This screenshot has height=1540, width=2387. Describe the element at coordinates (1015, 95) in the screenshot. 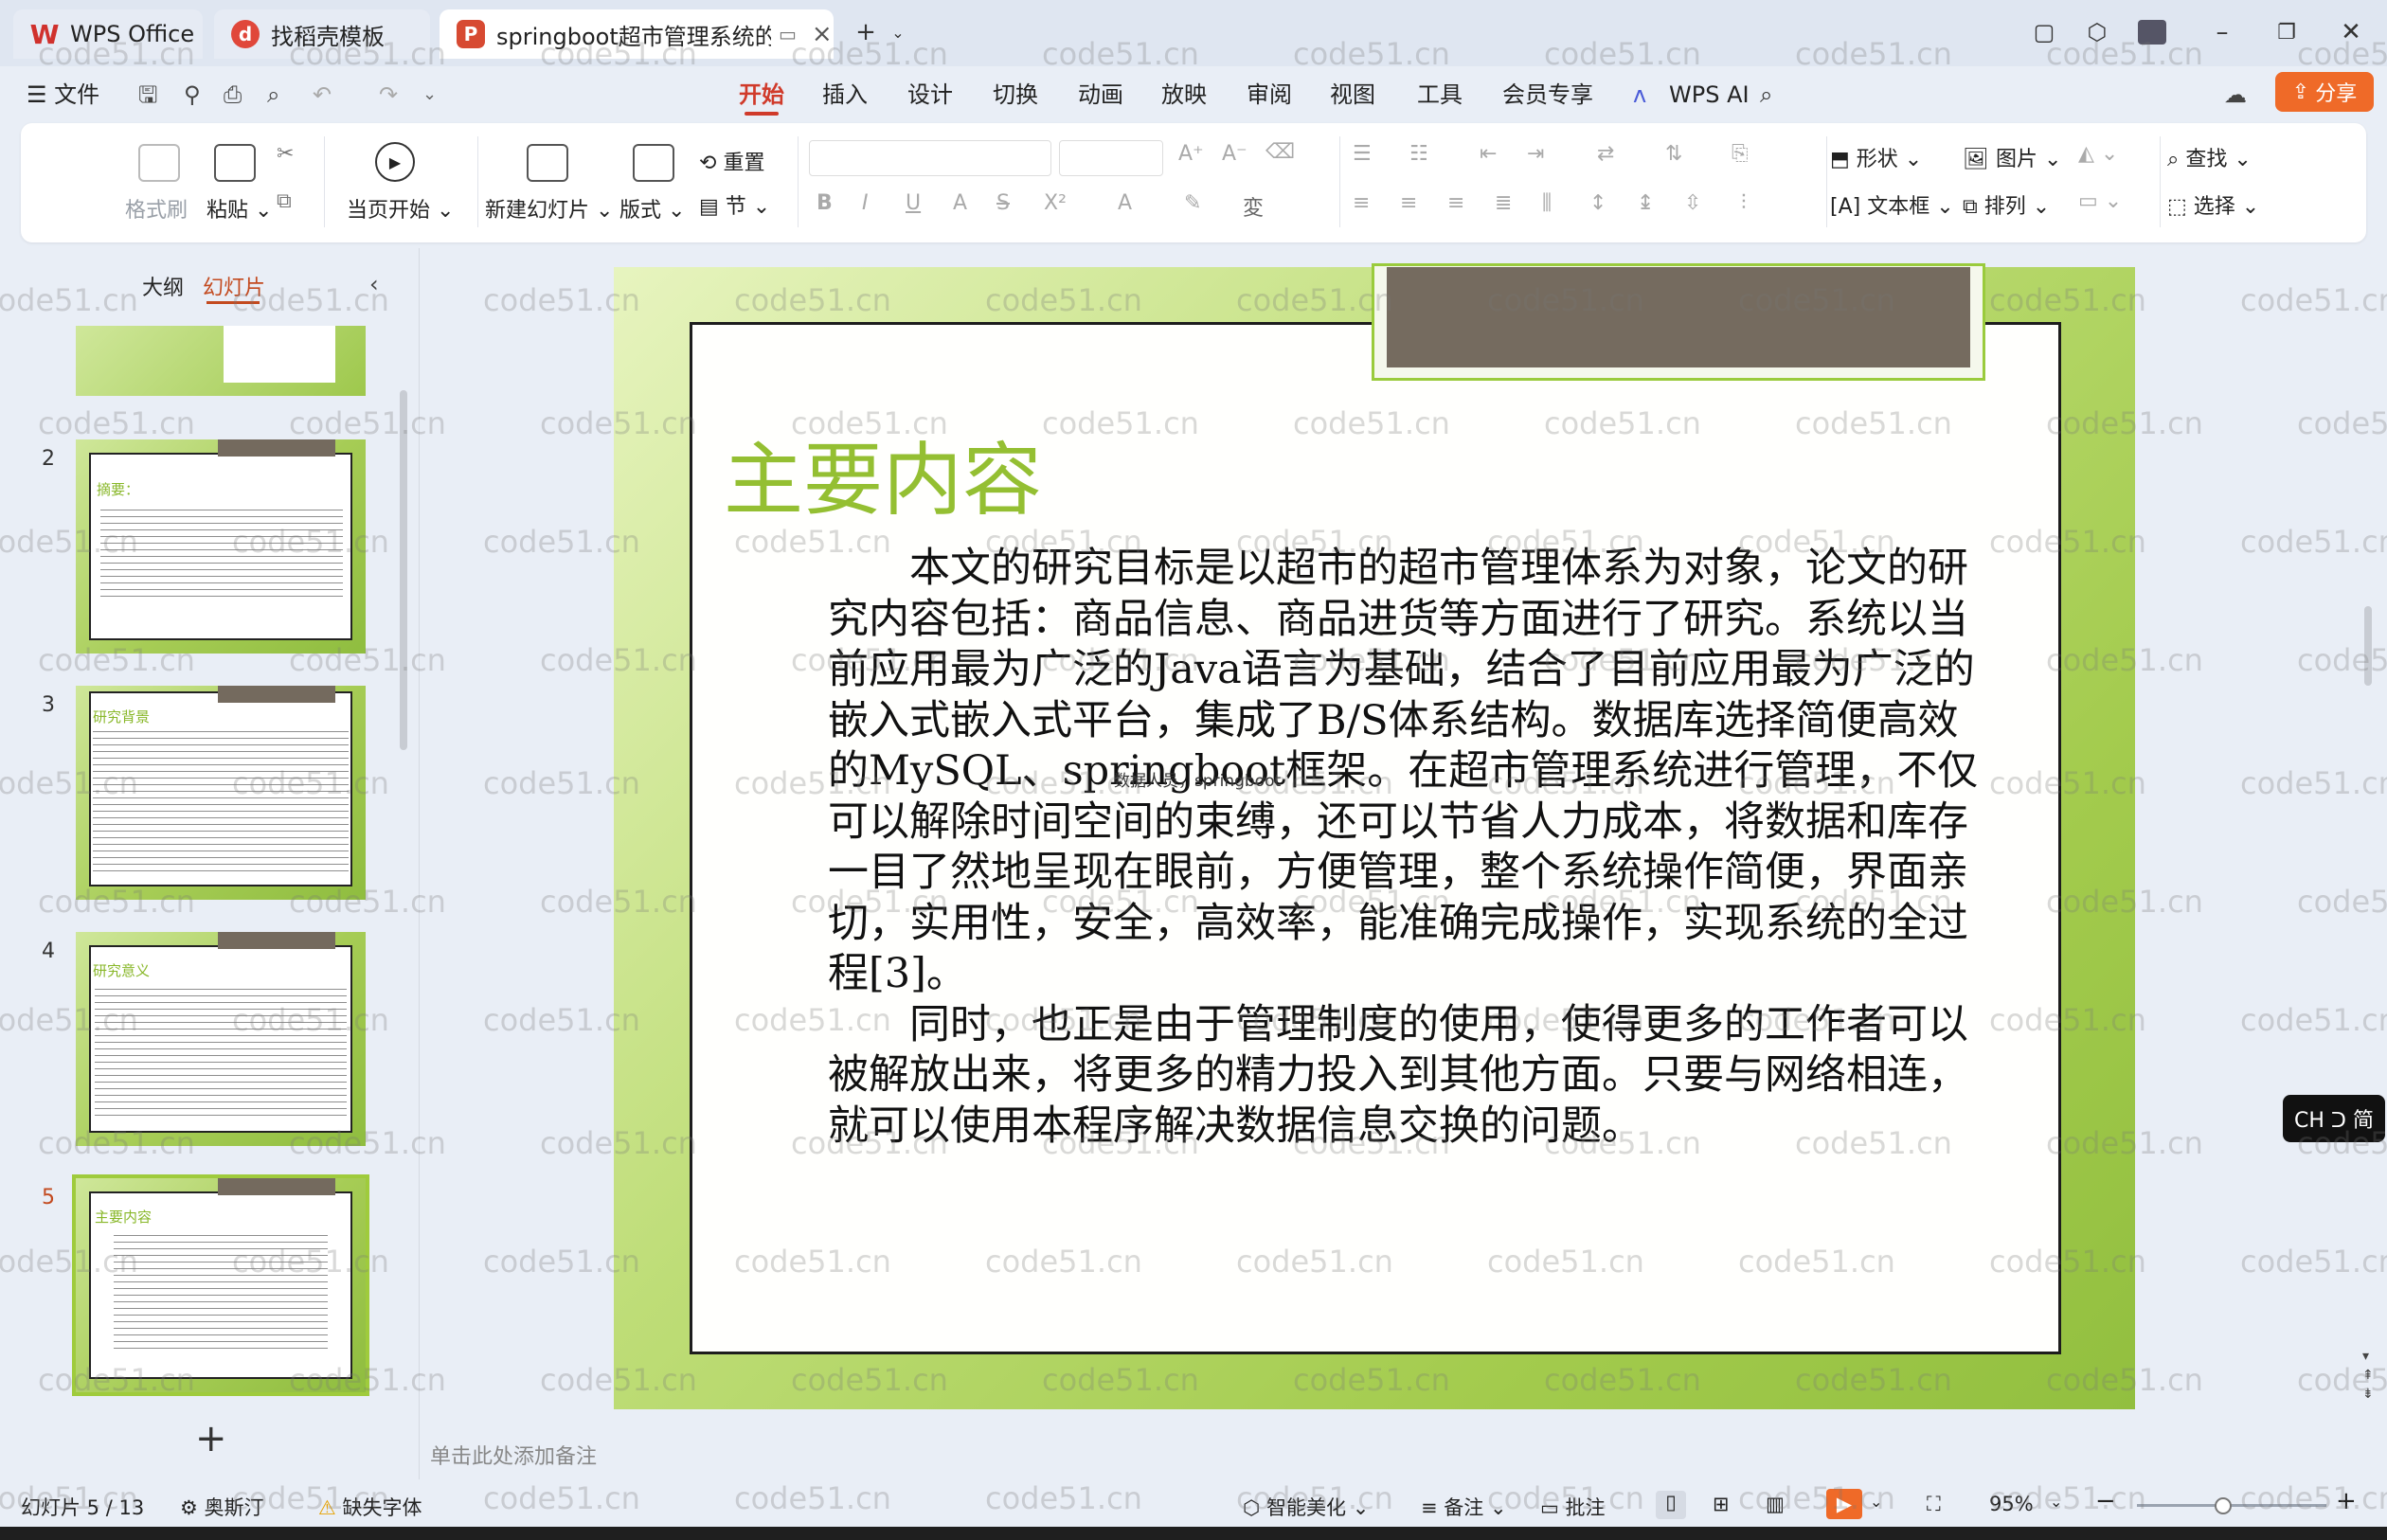

I see `tab-transition: 切换` at that location.